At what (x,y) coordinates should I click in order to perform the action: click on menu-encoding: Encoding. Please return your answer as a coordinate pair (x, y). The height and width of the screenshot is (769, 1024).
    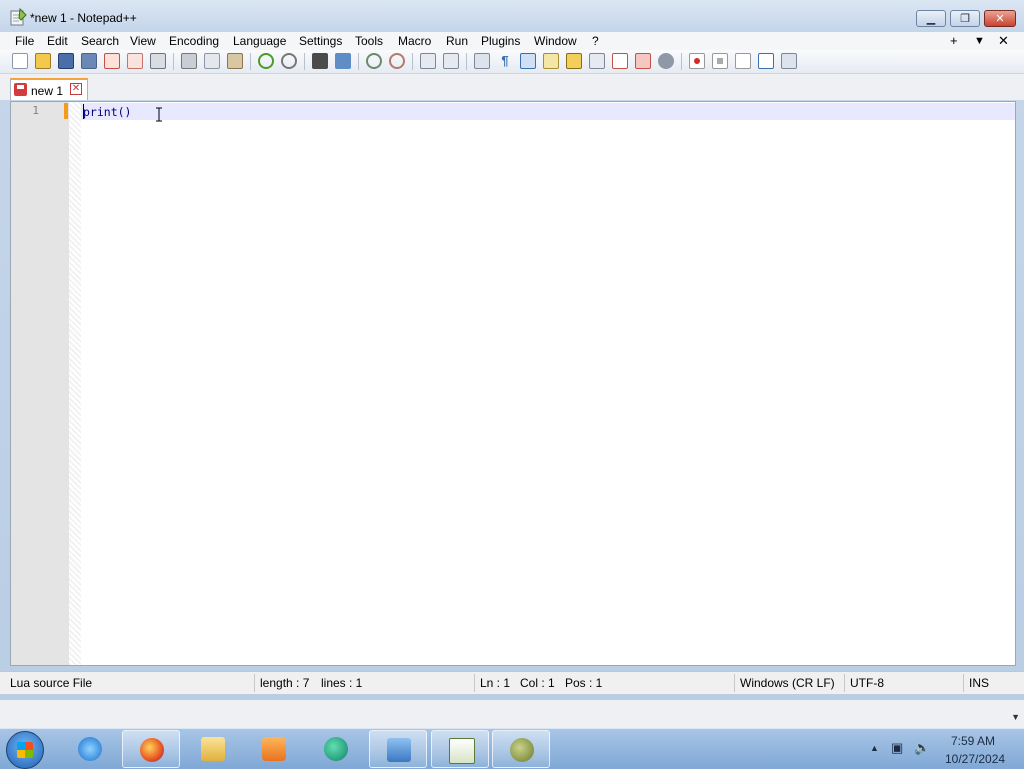
    Looking at the image, I should click on (194, 41).